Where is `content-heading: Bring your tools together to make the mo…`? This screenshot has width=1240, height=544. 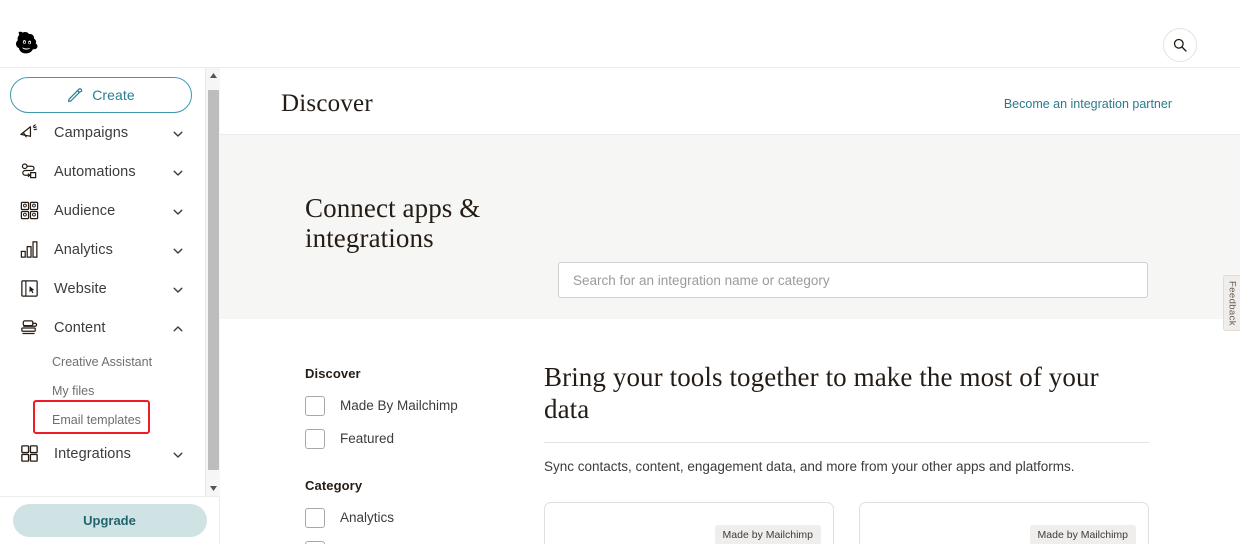
content-heading: Bring your tools together to make the mo… is located at coordinates (821, 393).